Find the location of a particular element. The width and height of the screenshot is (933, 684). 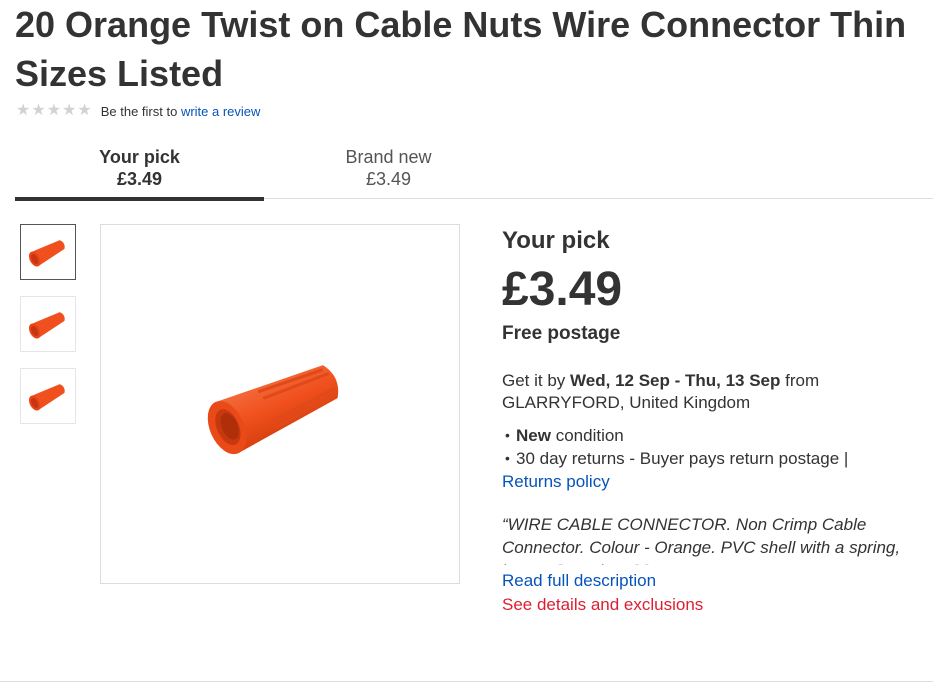

tab-label: Brand new is located at coordinates (388, 157).